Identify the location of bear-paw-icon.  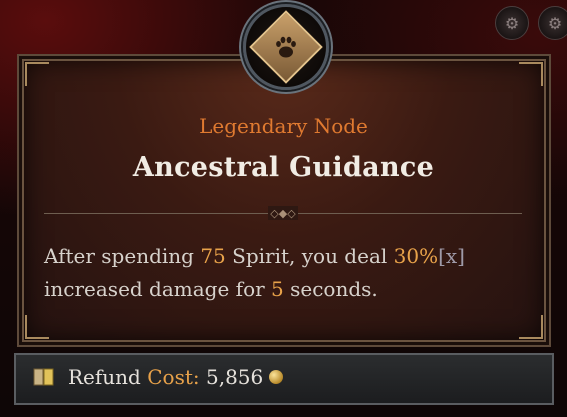
(286, 47).